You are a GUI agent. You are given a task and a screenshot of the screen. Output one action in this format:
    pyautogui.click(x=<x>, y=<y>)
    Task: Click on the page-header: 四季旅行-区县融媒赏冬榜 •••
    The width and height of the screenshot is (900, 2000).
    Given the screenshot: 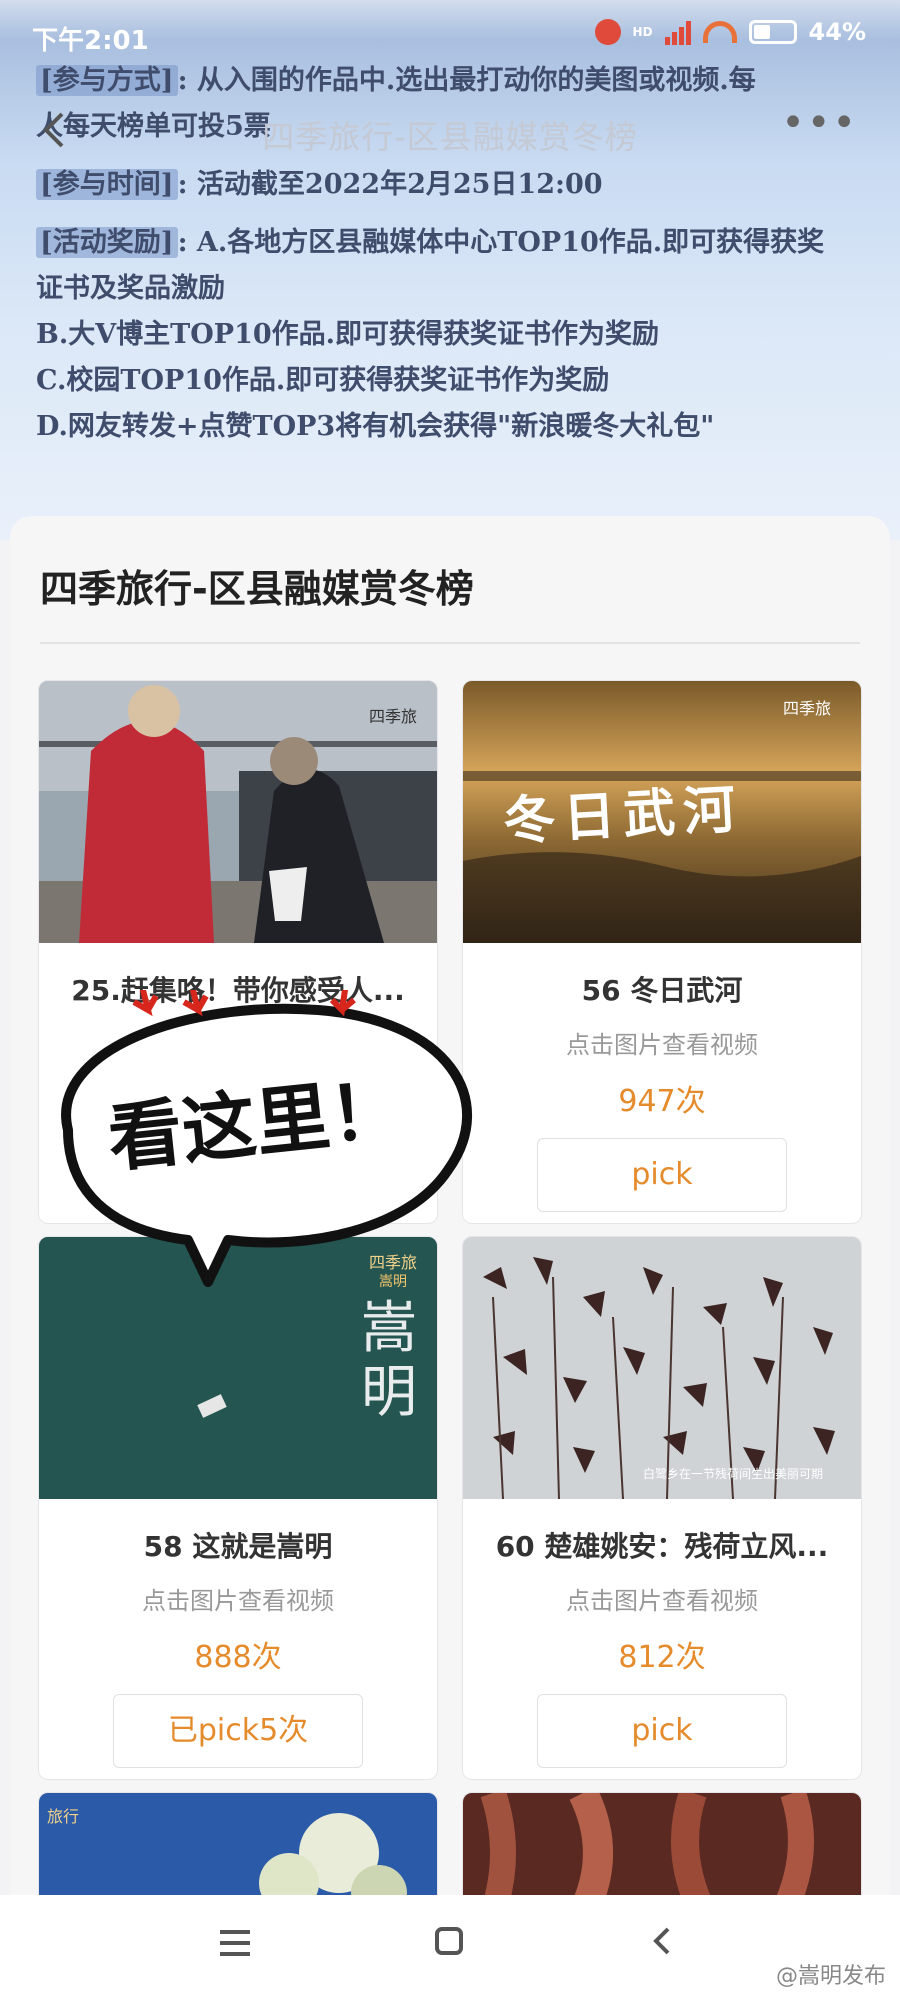 What is the action you would take?
    pyautogui.click(x=450, y=130)
    